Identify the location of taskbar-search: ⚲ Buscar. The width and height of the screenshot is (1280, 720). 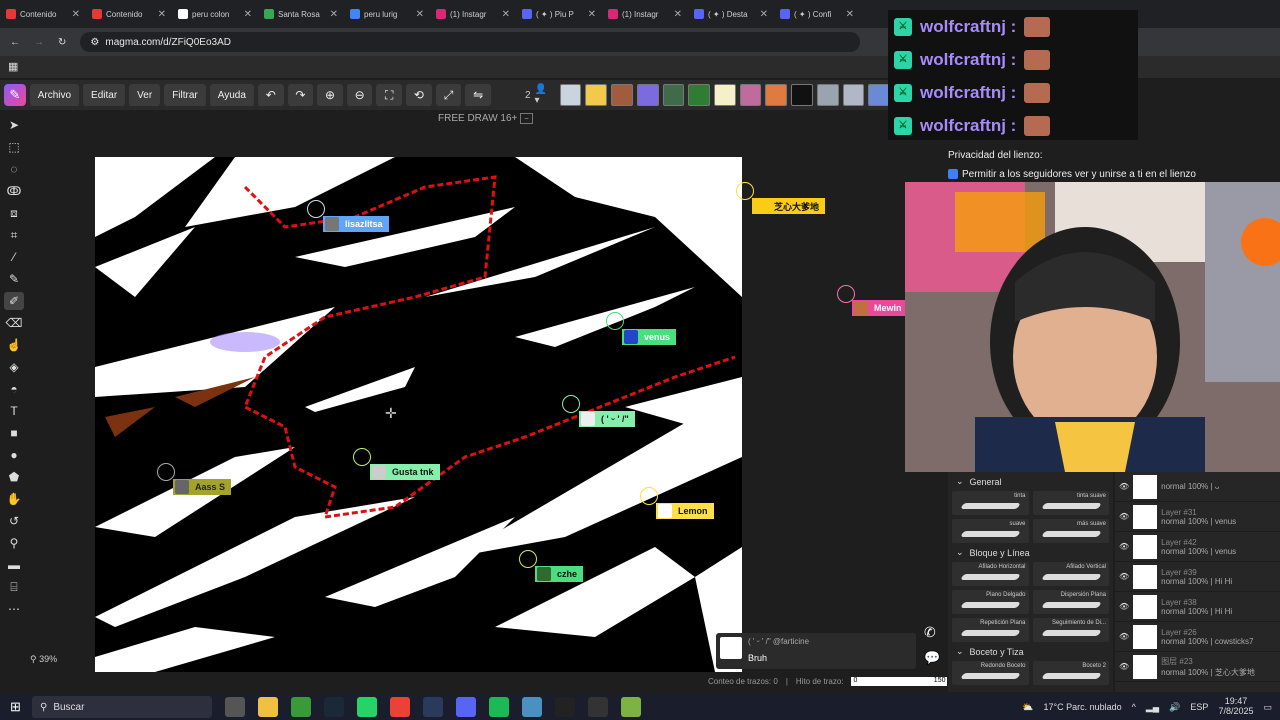
(122, 707).